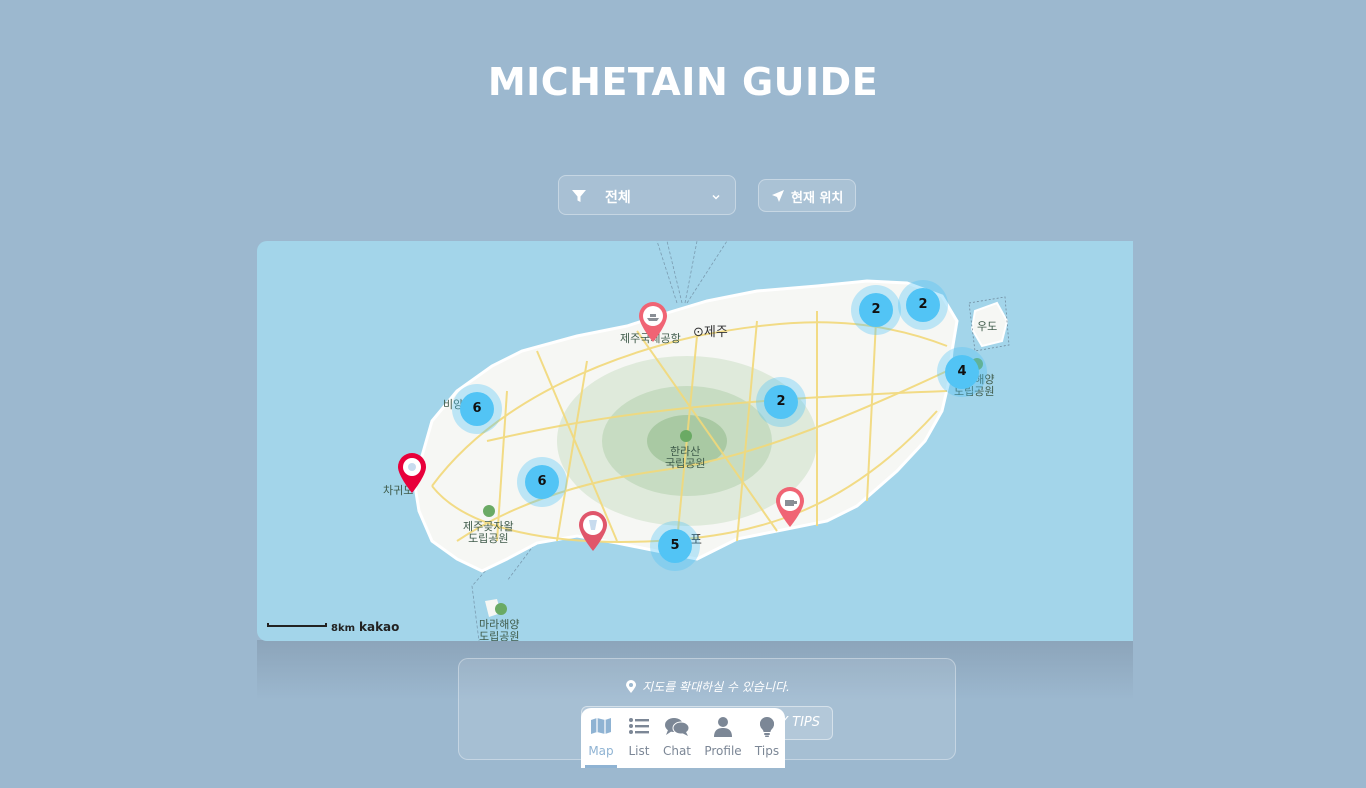  I want to click on place-label-marado: 마라해양 도립공원, so click(499, 630).